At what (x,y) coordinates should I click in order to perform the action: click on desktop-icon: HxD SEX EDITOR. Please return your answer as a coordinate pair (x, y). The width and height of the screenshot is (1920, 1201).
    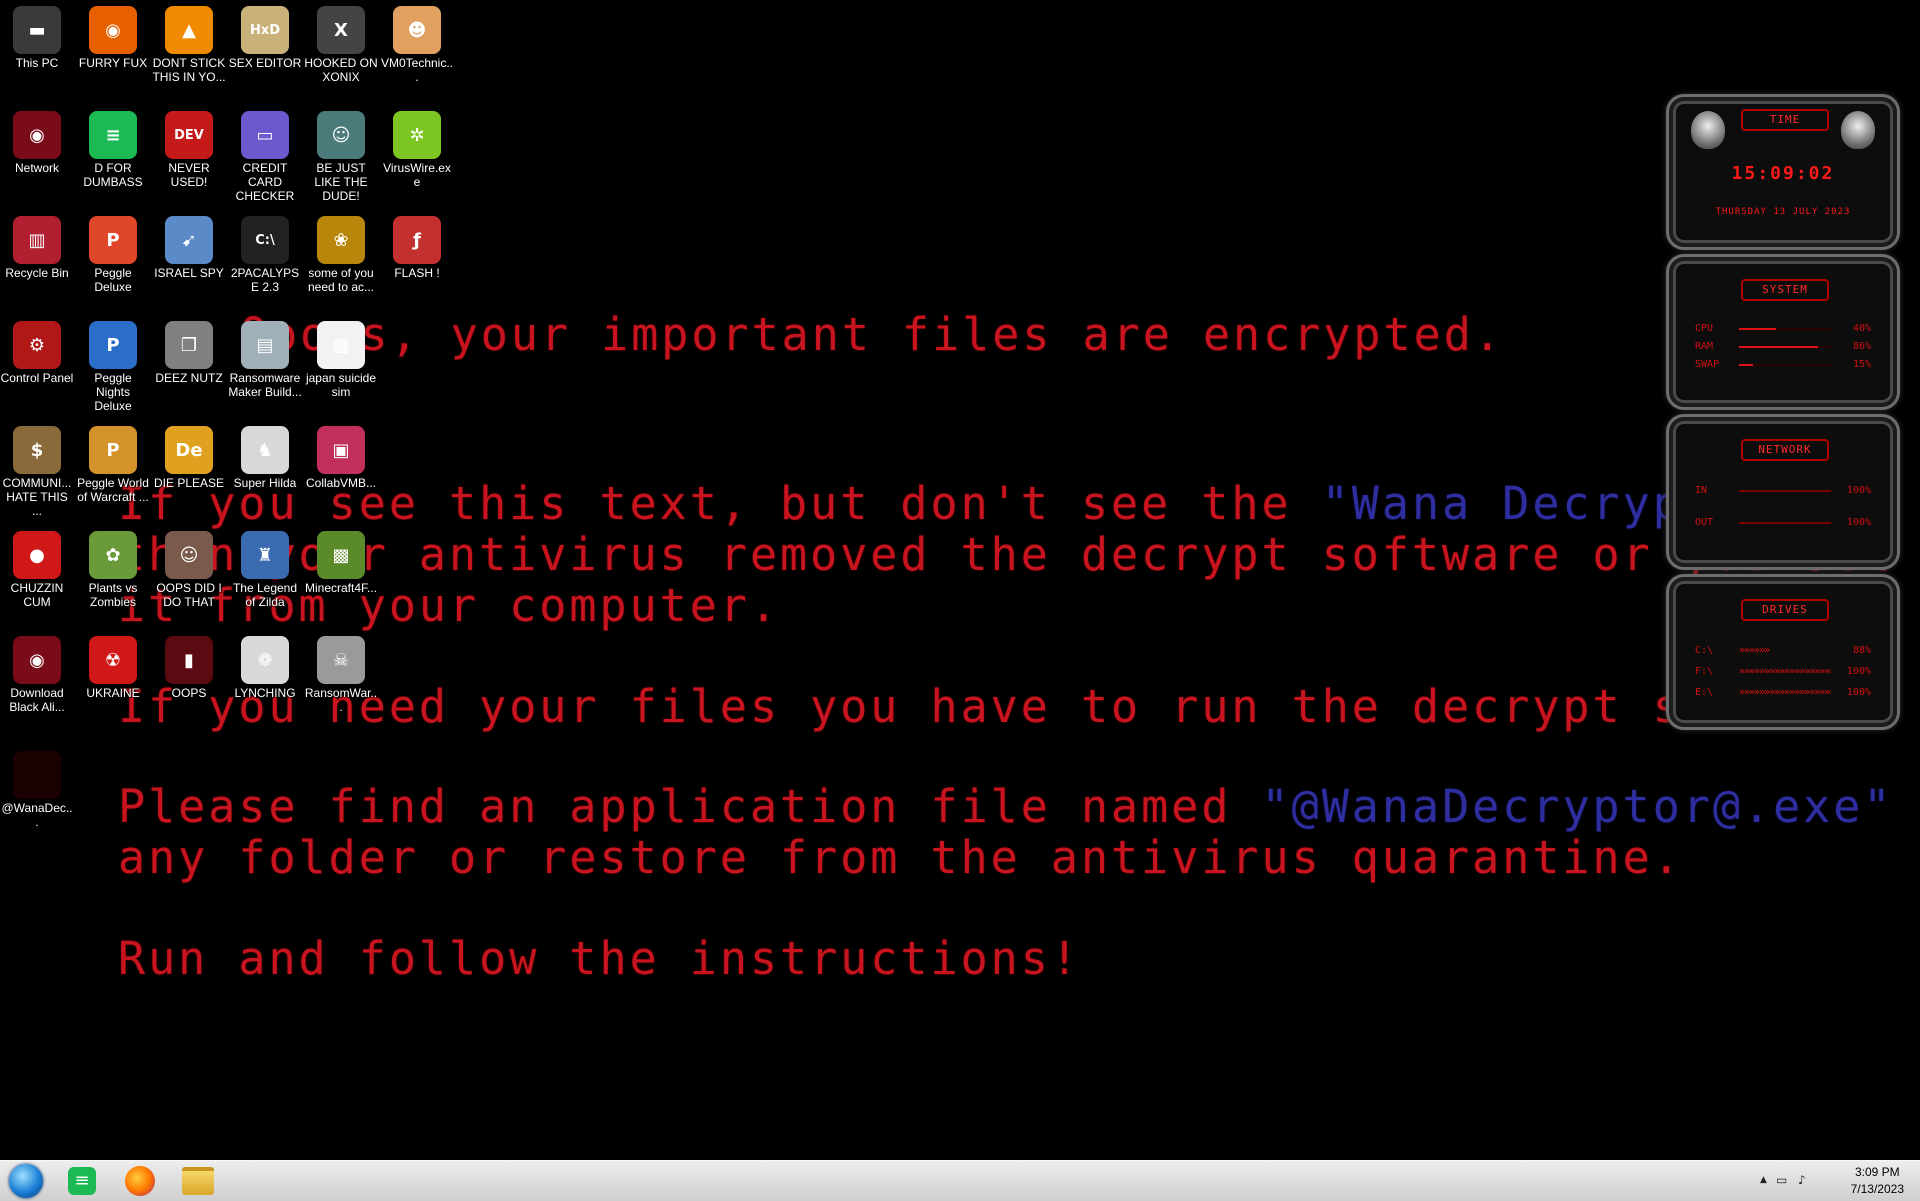
    Looking at the image, I should click on (265, 35).